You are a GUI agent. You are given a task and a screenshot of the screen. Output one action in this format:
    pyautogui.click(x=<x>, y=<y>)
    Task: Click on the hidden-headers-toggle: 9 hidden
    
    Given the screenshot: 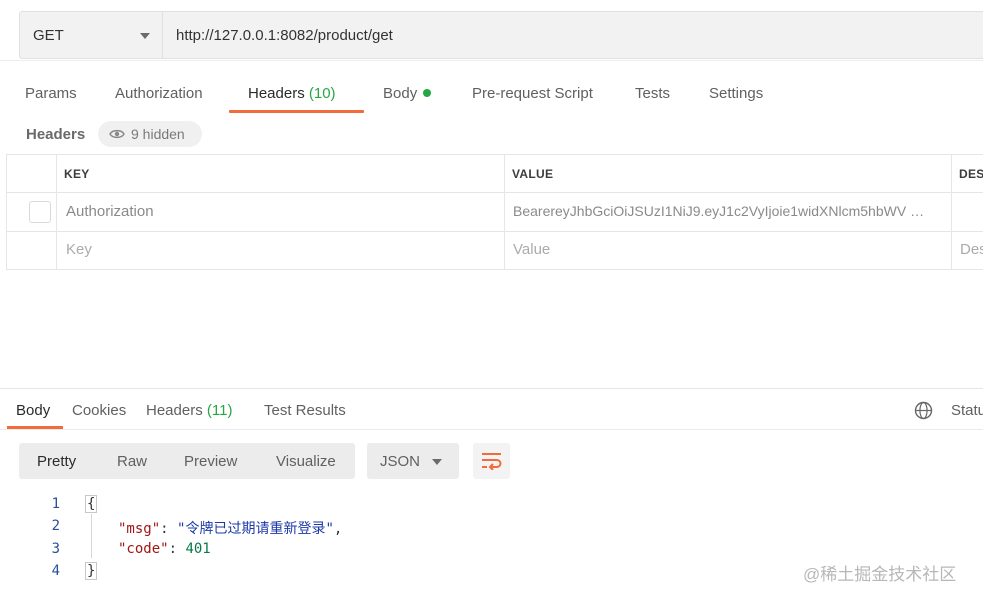 What is the action you would take?
    pyautogui.click(x=150, y=134)
    